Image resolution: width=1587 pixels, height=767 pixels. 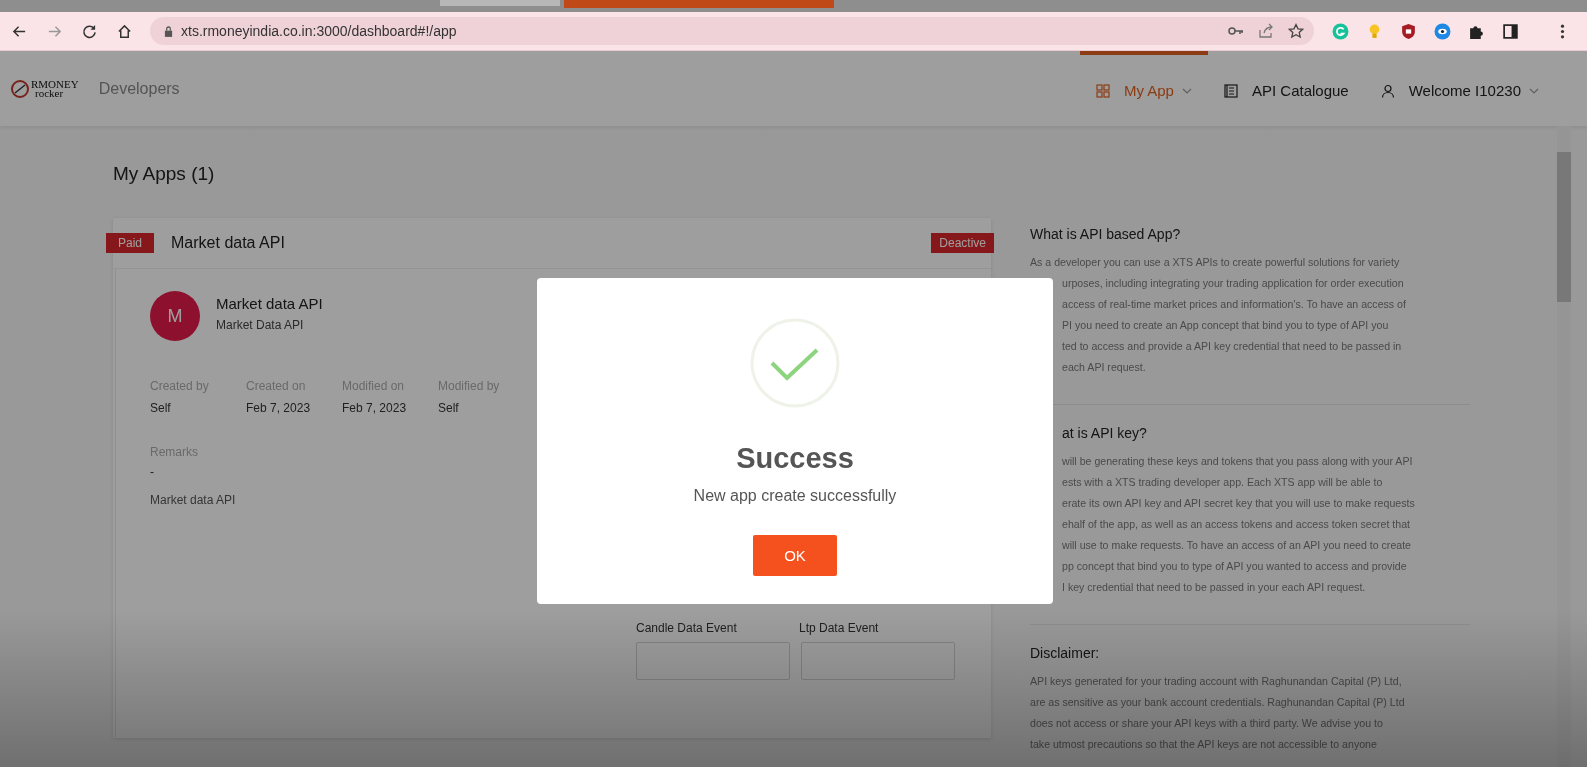 What do you see at coordinates (1237, 461) in the screenshot?
I see `paragraph-line: will be generating these keys and tokens that you pass along with your API` at bounding box center [1237, 461].